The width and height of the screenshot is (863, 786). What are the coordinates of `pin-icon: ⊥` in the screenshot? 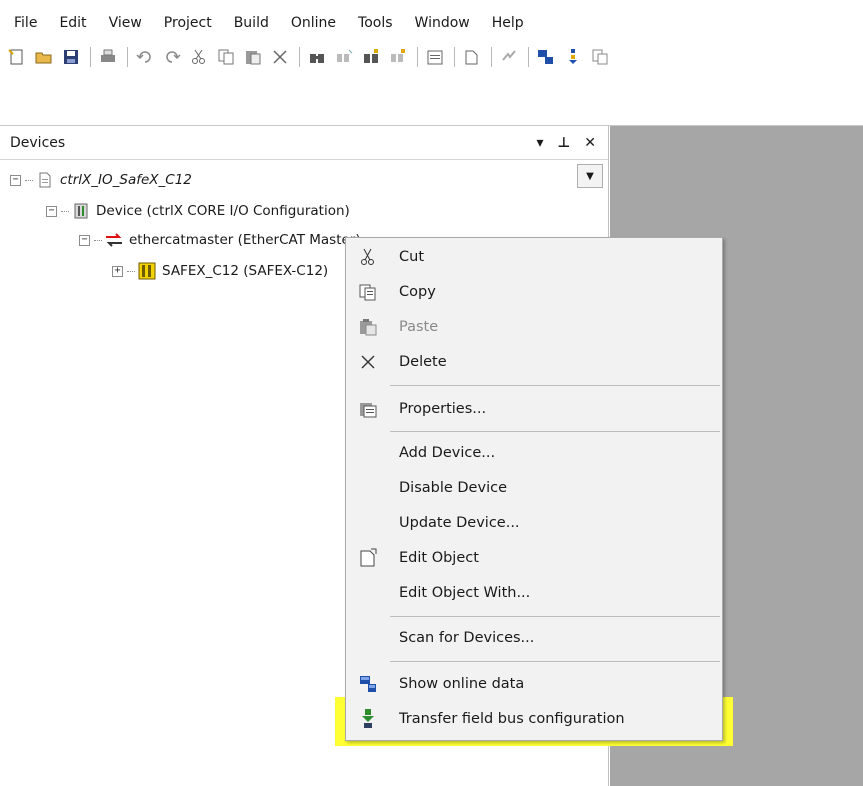 It's located at (563, 143).